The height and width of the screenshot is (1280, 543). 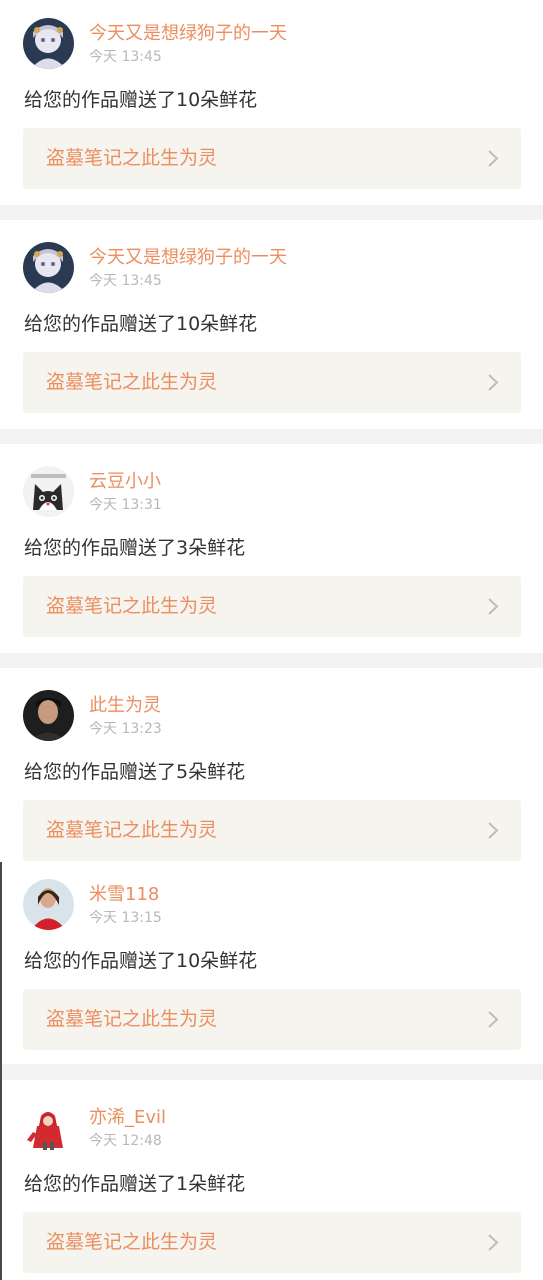 What do you see at coordinates (125, 729) in the screenshot?
I see `timestamp: 今天 13:23` at bounding box center [125, 729].